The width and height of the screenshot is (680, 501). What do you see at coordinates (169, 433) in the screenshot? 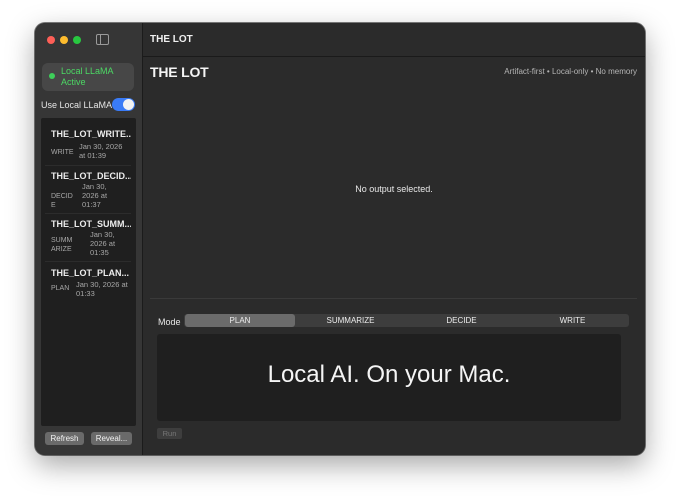
I see `run-button: Run` at bounding box center [169, 433].